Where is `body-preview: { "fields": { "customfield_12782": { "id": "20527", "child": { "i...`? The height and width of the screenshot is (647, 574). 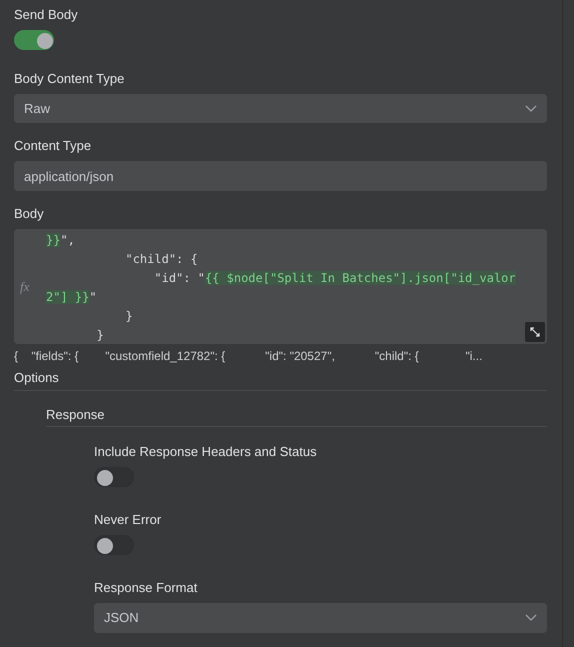
body-preview: { "fields": { "customfield_12782": { "id": "20527", "child": { "i... is located at coordinates (249, 356).